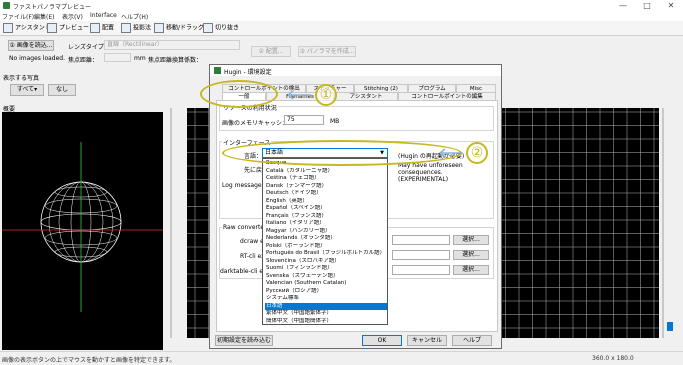  Describe the element at coordinates (623, 5) in the screenshot. I see `minimize-icon: —` at that location.